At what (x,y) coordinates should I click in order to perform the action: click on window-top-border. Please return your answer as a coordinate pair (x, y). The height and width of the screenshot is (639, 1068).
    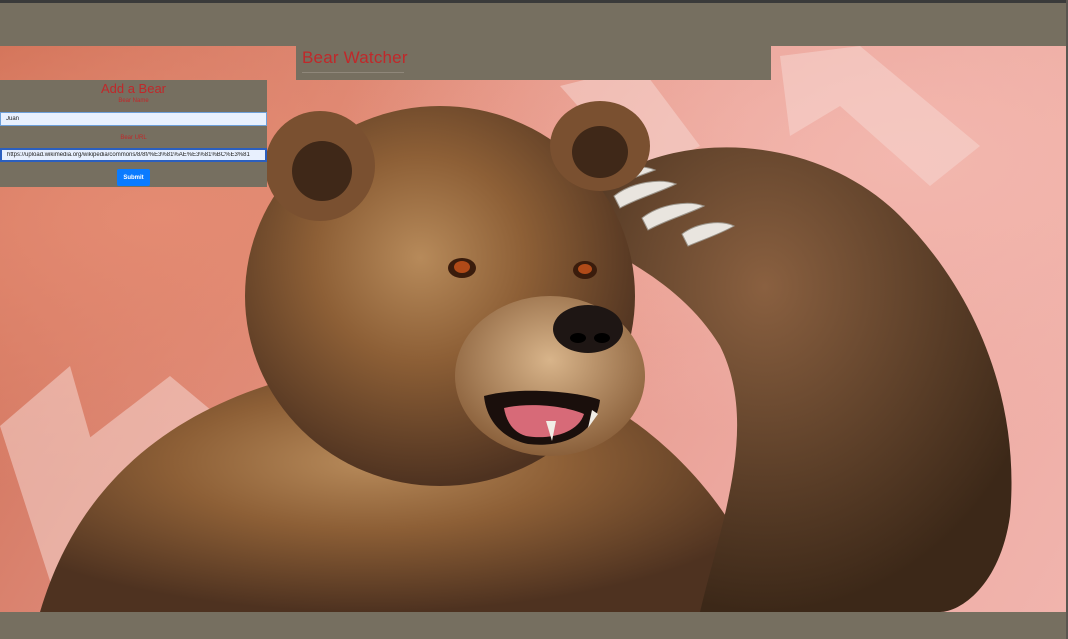
    Looking at the image, I should click on (534, 1).